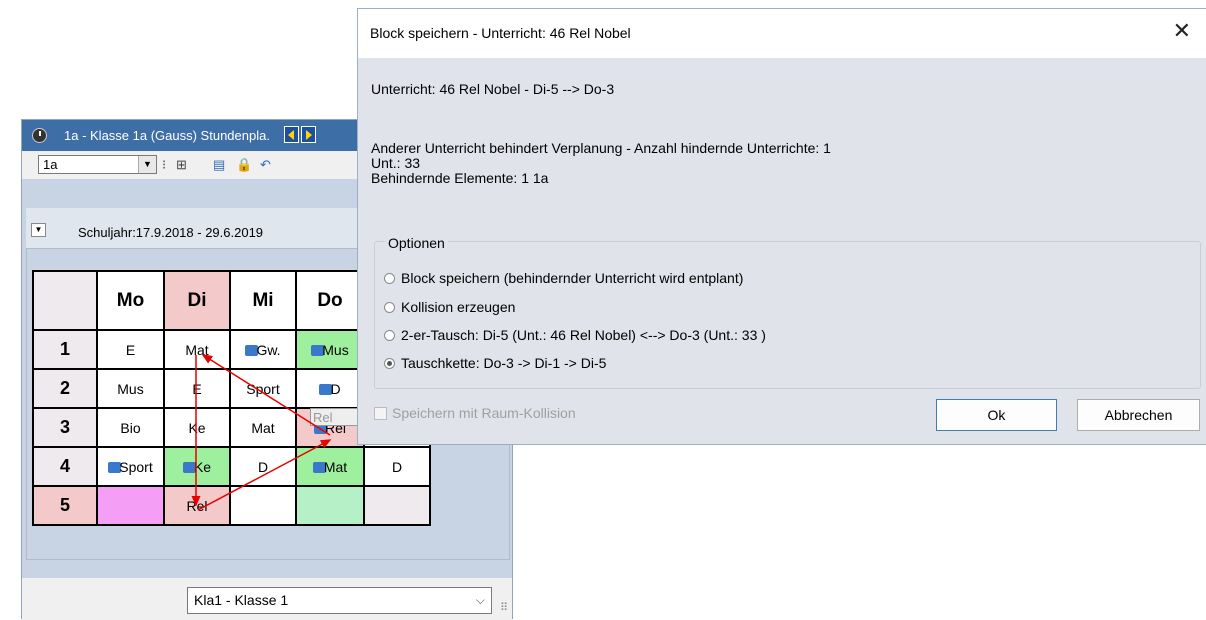  What do you see at coordinates (65, 388) in the screenshot?
I see `period-number: 2` at bounding box center [65, 388].